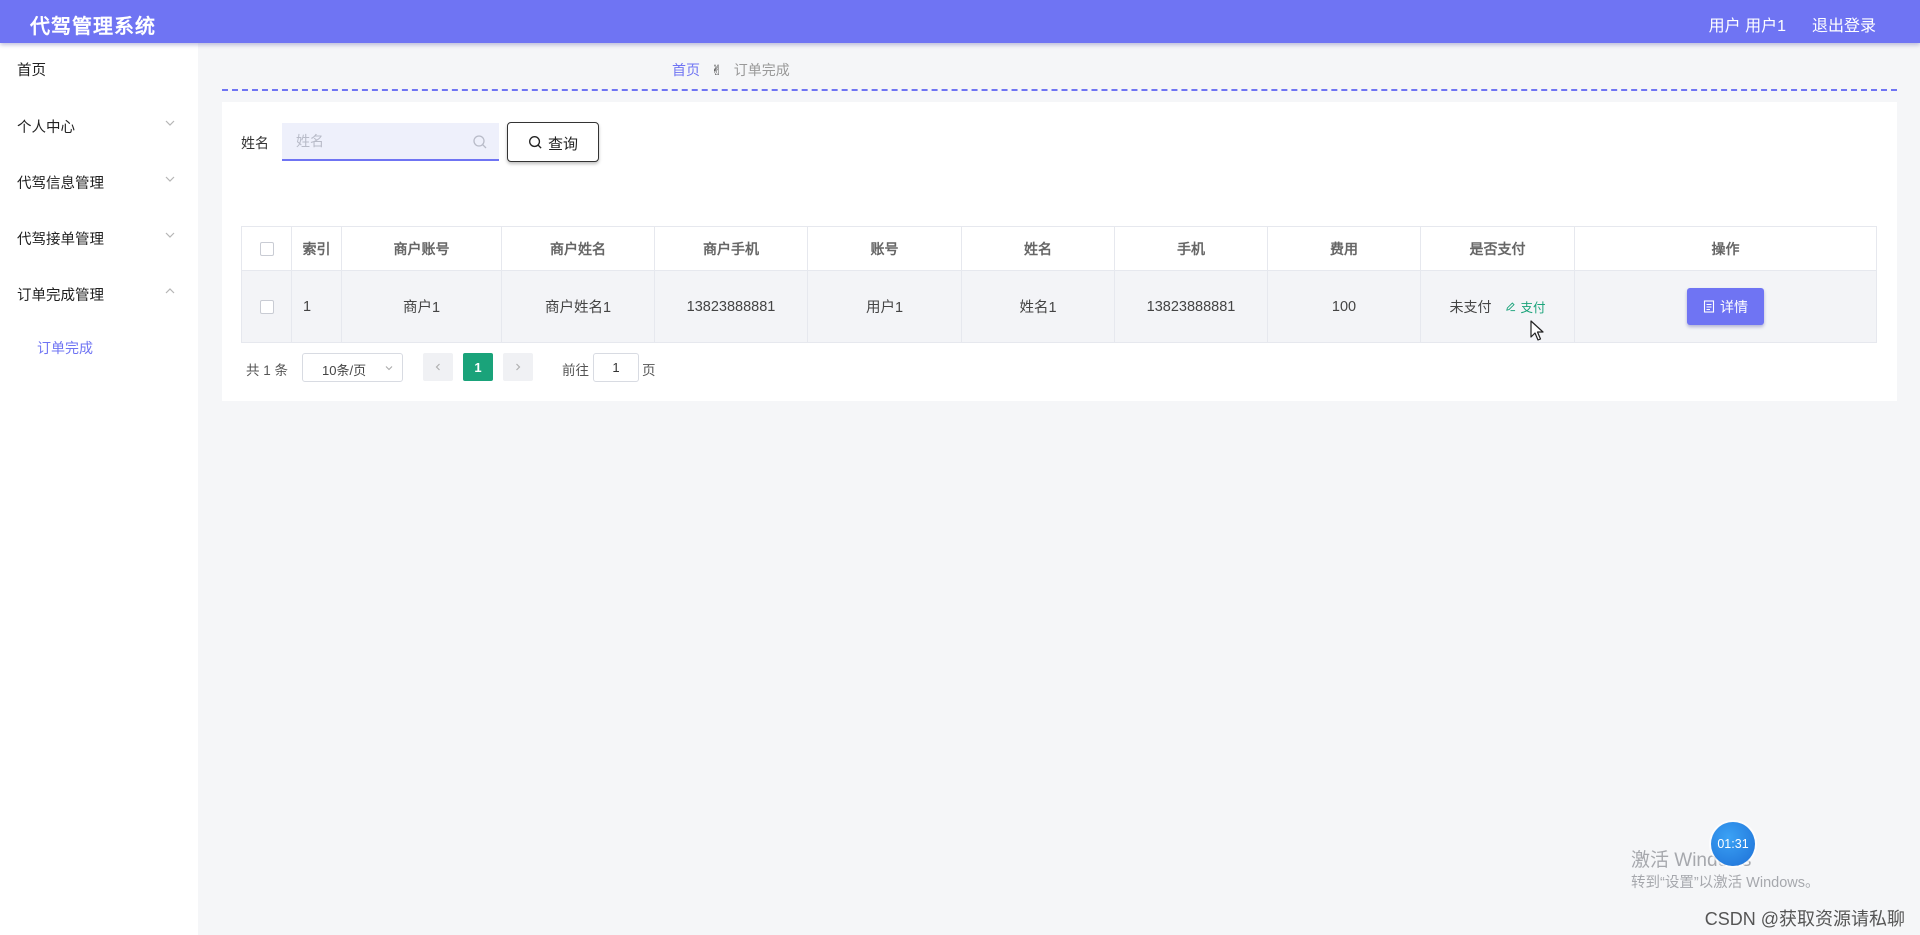  Describe the element at coordinates (65, 348) in the screenshot. I see `sidebar-subitem-label: 订单完成` at that location.